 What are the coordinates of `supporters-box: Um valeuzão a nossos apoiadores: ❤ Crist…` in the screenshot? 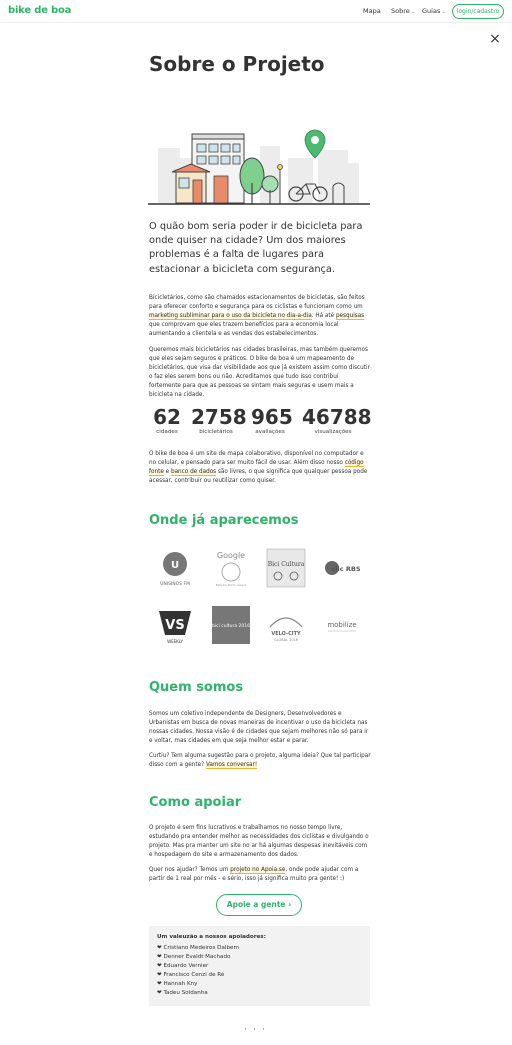 It's located at (259, 966).